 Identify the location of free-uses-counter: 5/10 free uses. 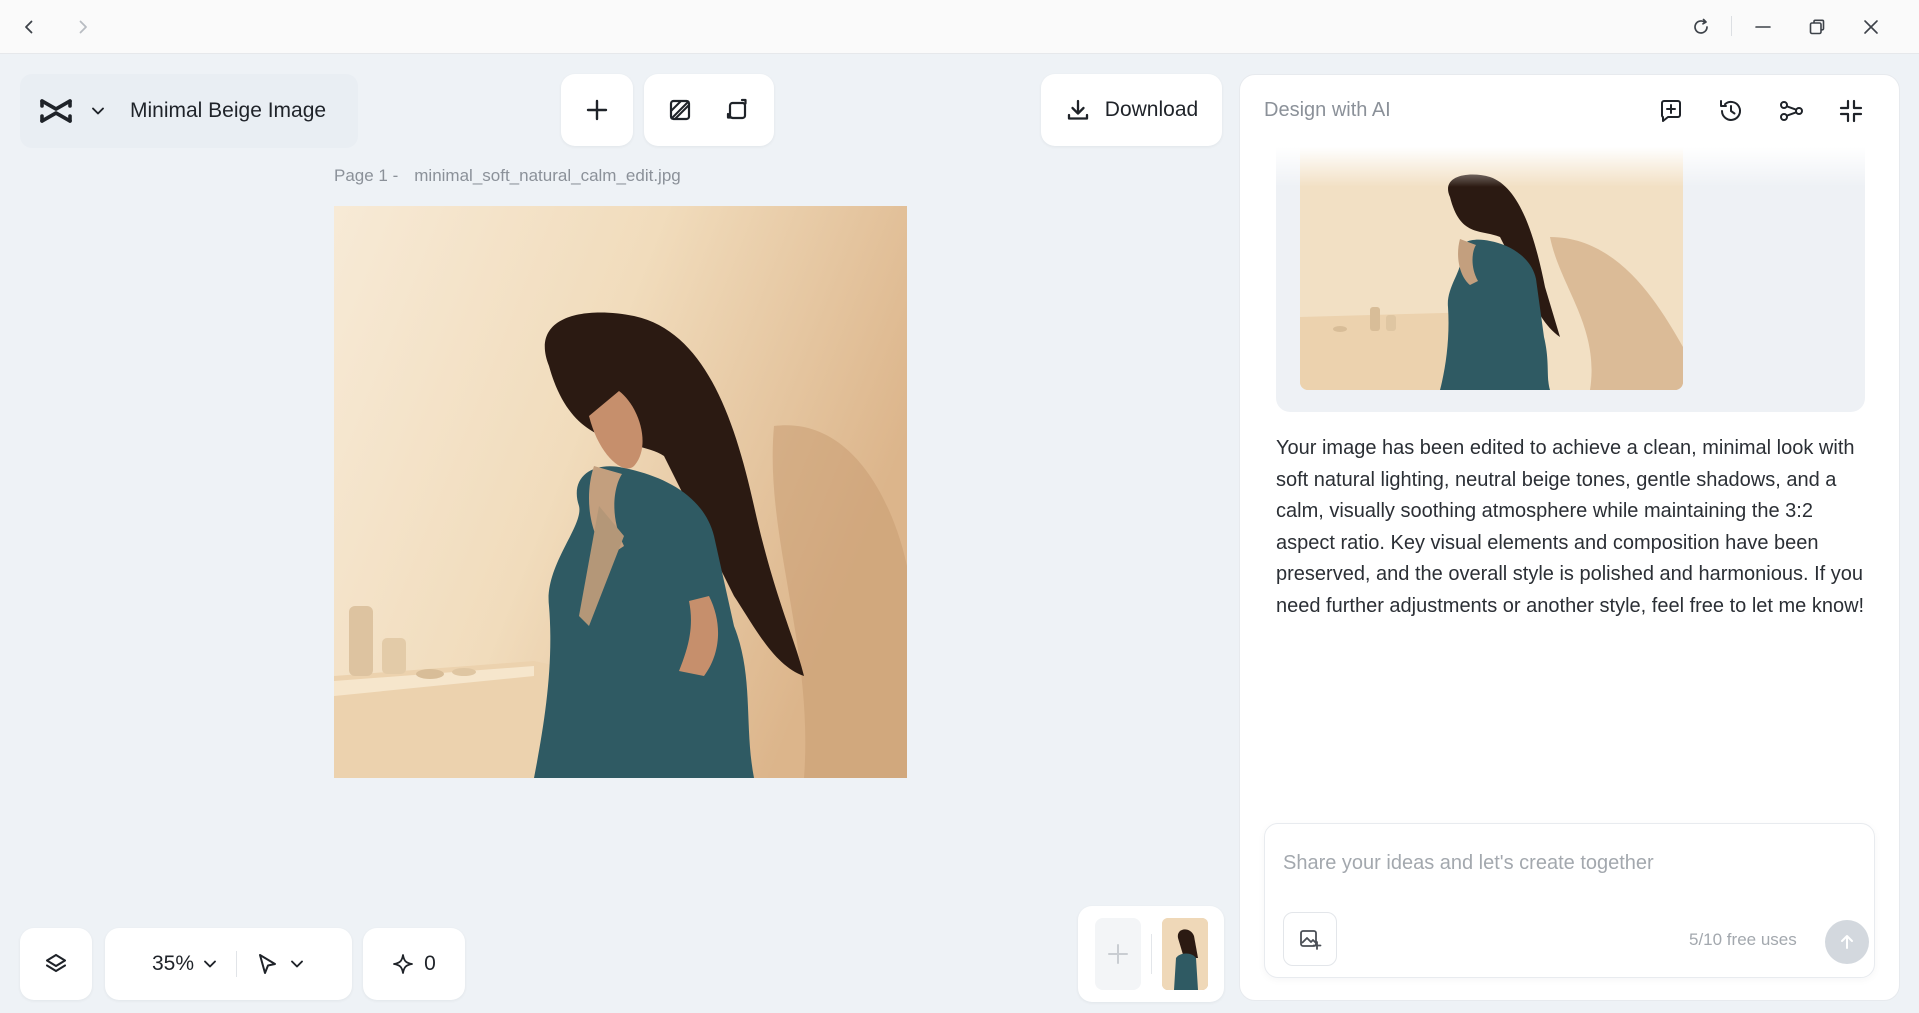
(1743, 939).